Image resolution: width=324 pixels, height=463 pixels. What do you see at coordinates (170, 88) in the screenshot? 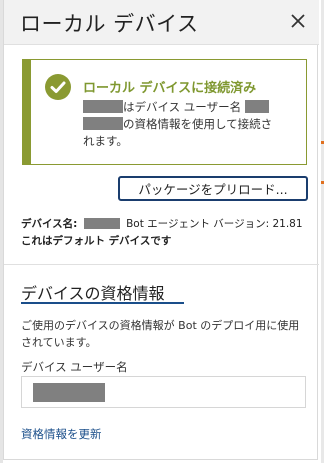
I see `status-title: ローカル デバイスに接続済み` at bounding box center [170, 88].